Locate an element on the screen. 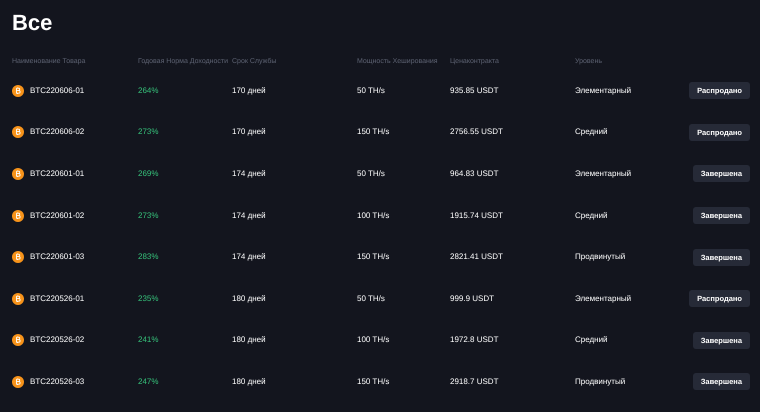 Image resolution: width=760 pixels, height=412 pixels. product-name: BTC220601-01 is located at coordinates (57, 174).